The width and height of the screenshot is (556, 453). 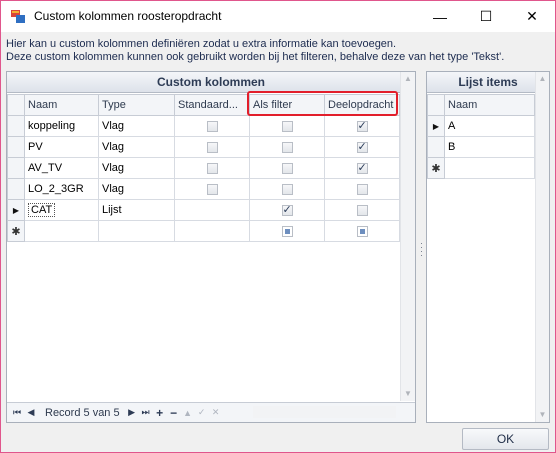 I want to click on previous-record-icon: ◀, so click(x=31, y=412).